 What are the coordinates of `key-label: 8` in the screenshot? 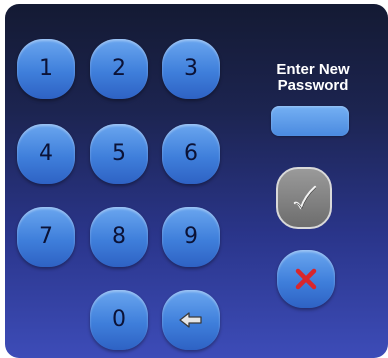 It's located at (119, 236).